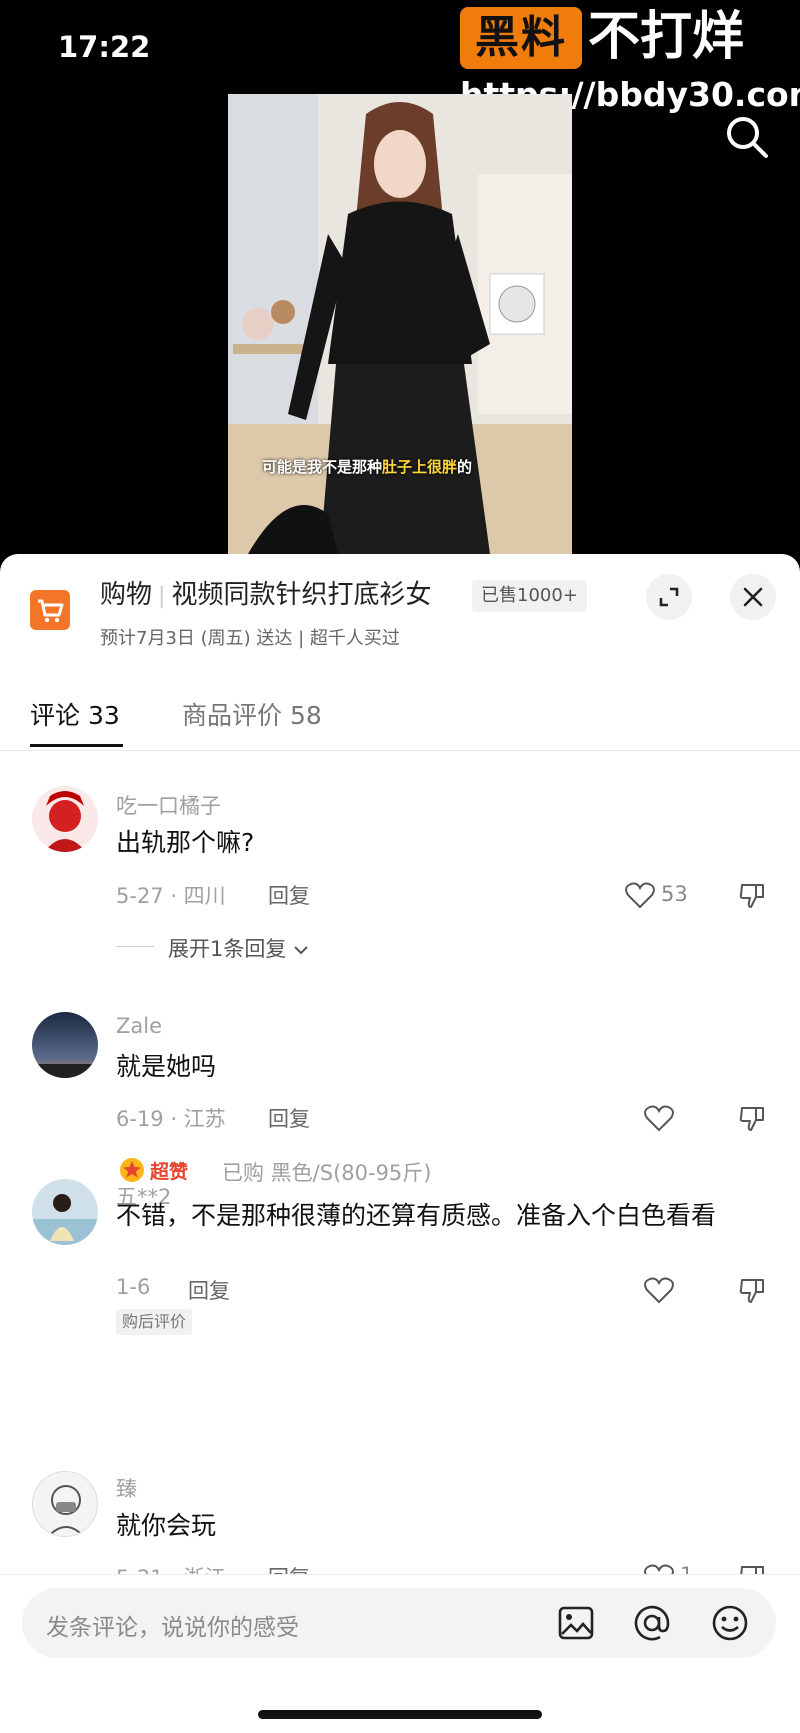 The image size is (800, 1733). I want to click on expand-button, so click(669, 597).